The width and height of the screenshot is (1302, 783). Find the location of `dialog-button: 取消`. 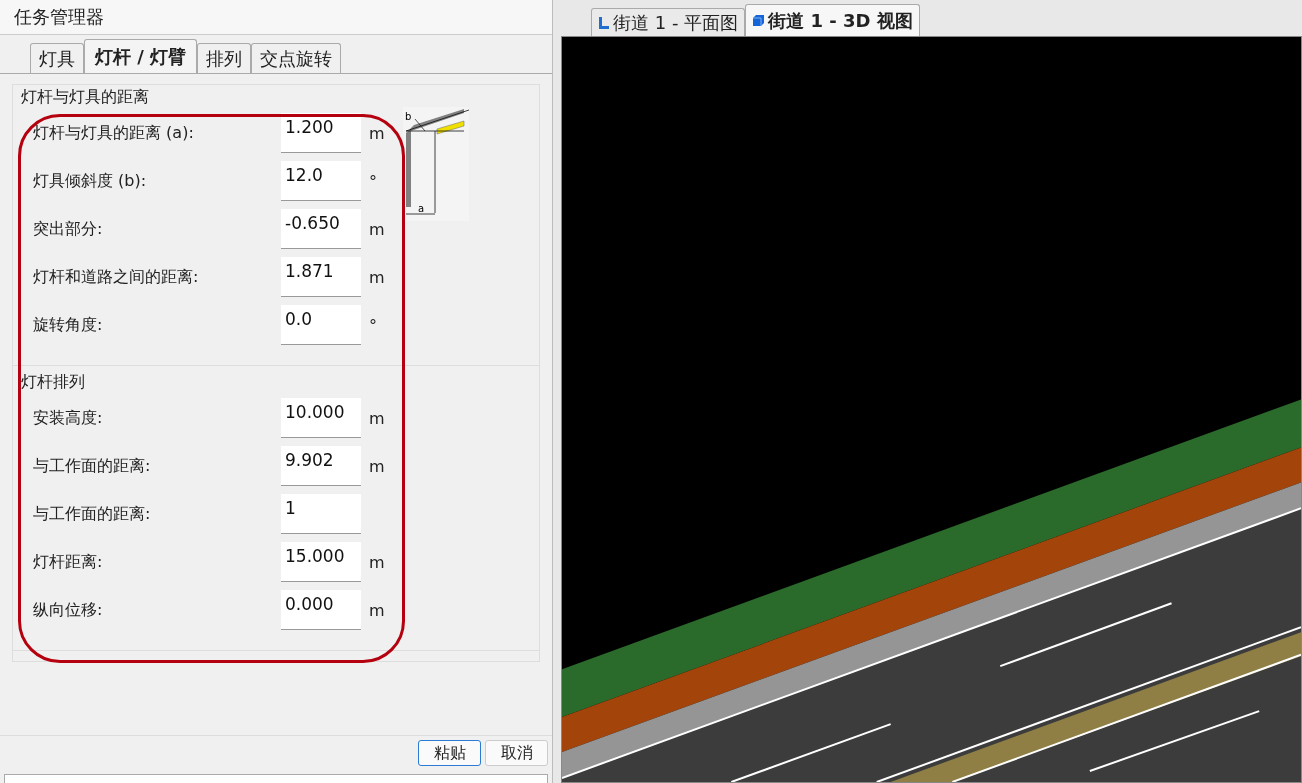

dialog-button: 取消 is located at coordinates (516, 753).